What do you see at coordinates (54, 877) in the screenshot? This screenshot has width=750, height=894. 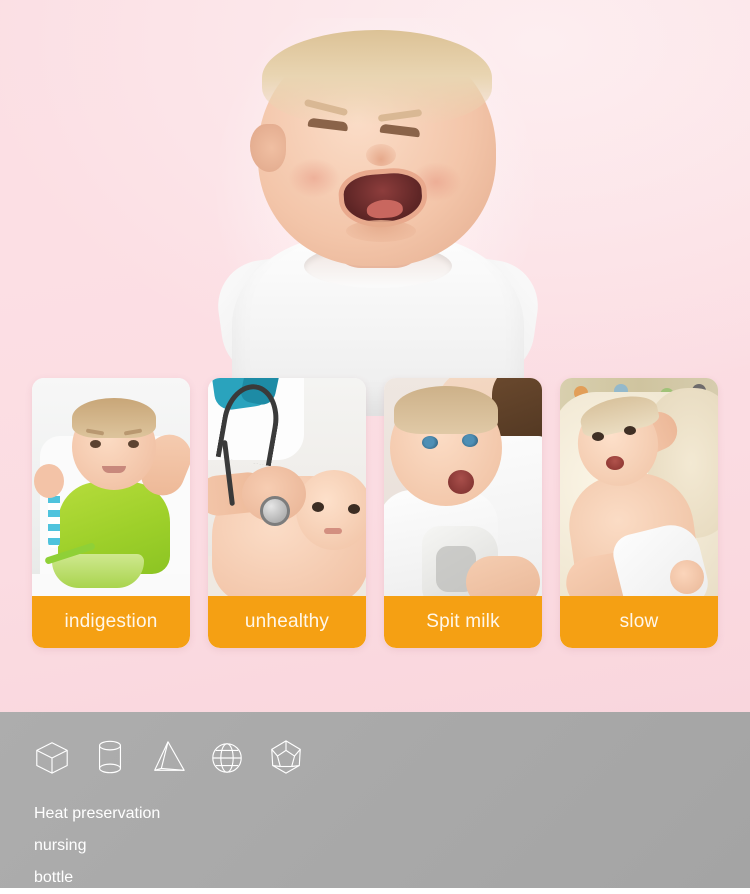 I see `footer-line-3: bottle` at bounding box center [54, 877].